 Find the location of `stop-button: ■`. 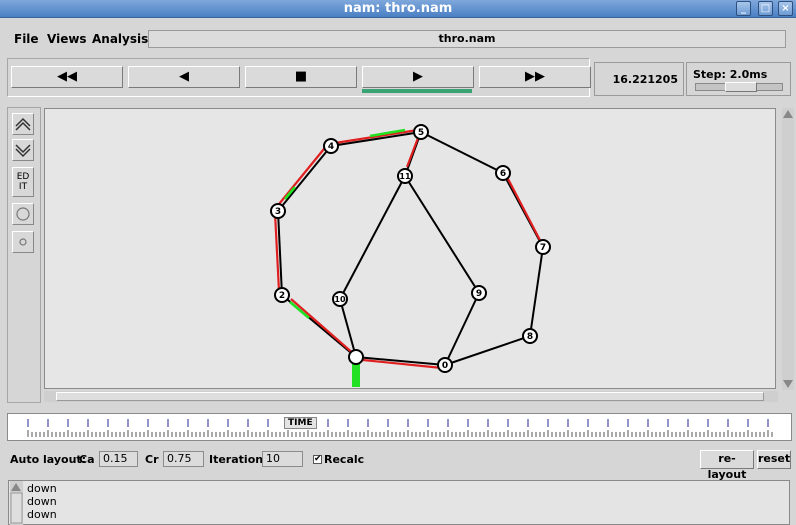

stop-button: ■ is located at coordinates (301, 77).